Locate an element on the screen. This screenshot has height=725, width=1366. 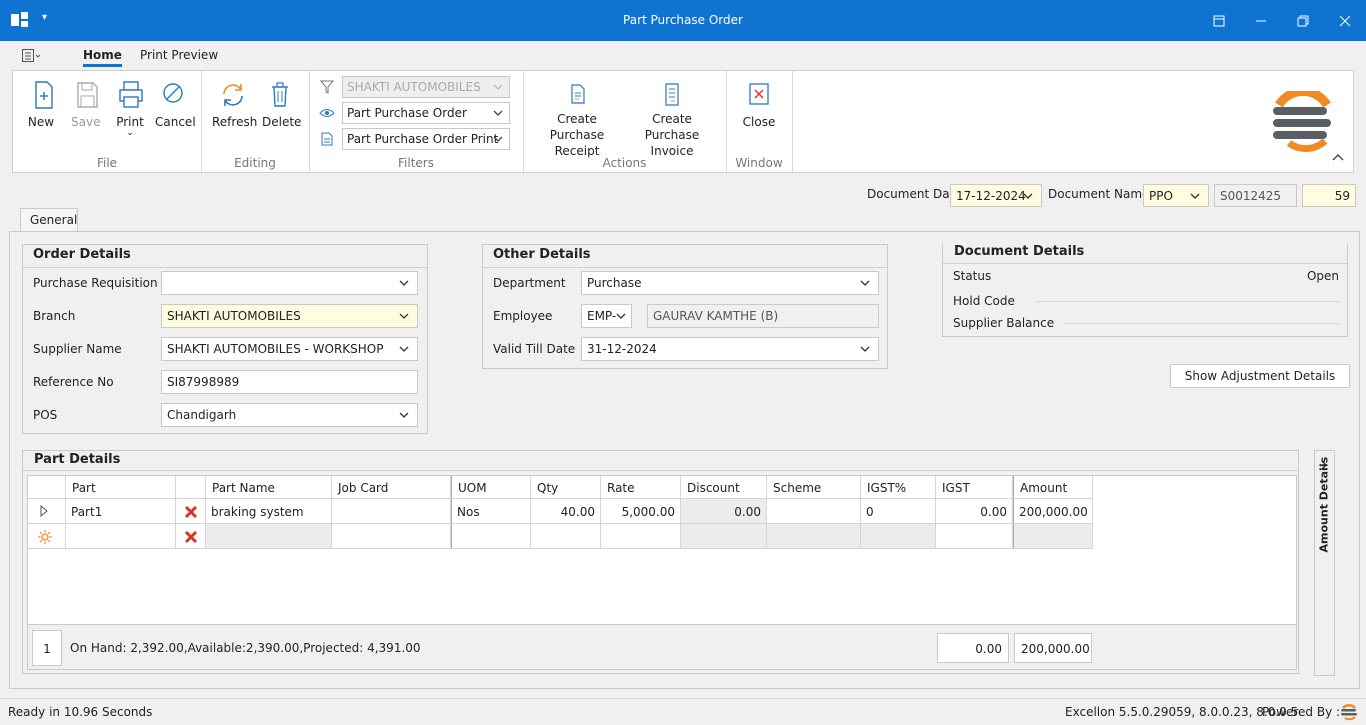
print-button: Print ⌄ is located at coordinates (130, 108).